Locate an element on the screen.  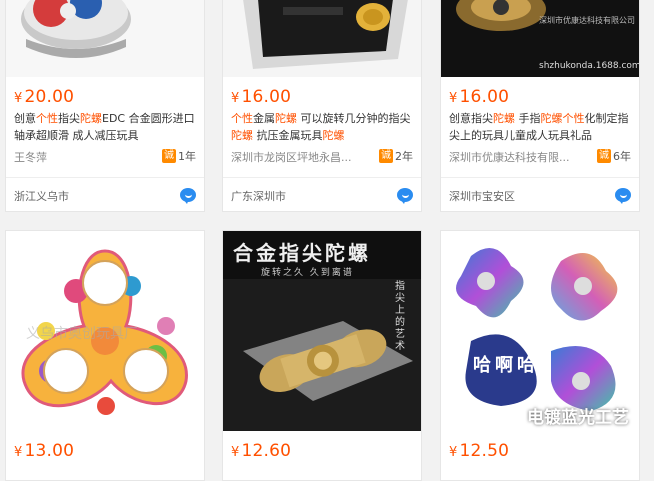
product-image: 深圳市优康达科技有限公司 shzhukonda.1688.com is located at coordinates (540, 38).